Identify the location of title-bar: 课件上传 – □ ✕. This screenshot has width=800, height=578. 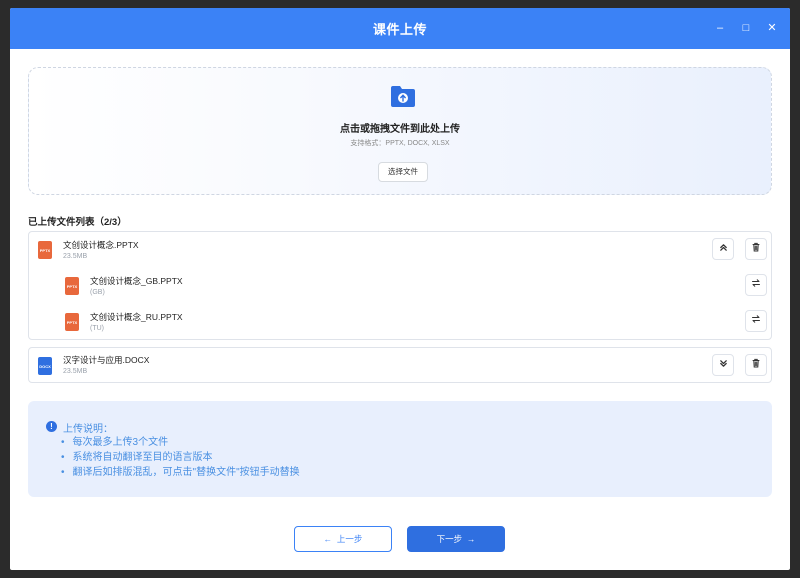
(400, 28).